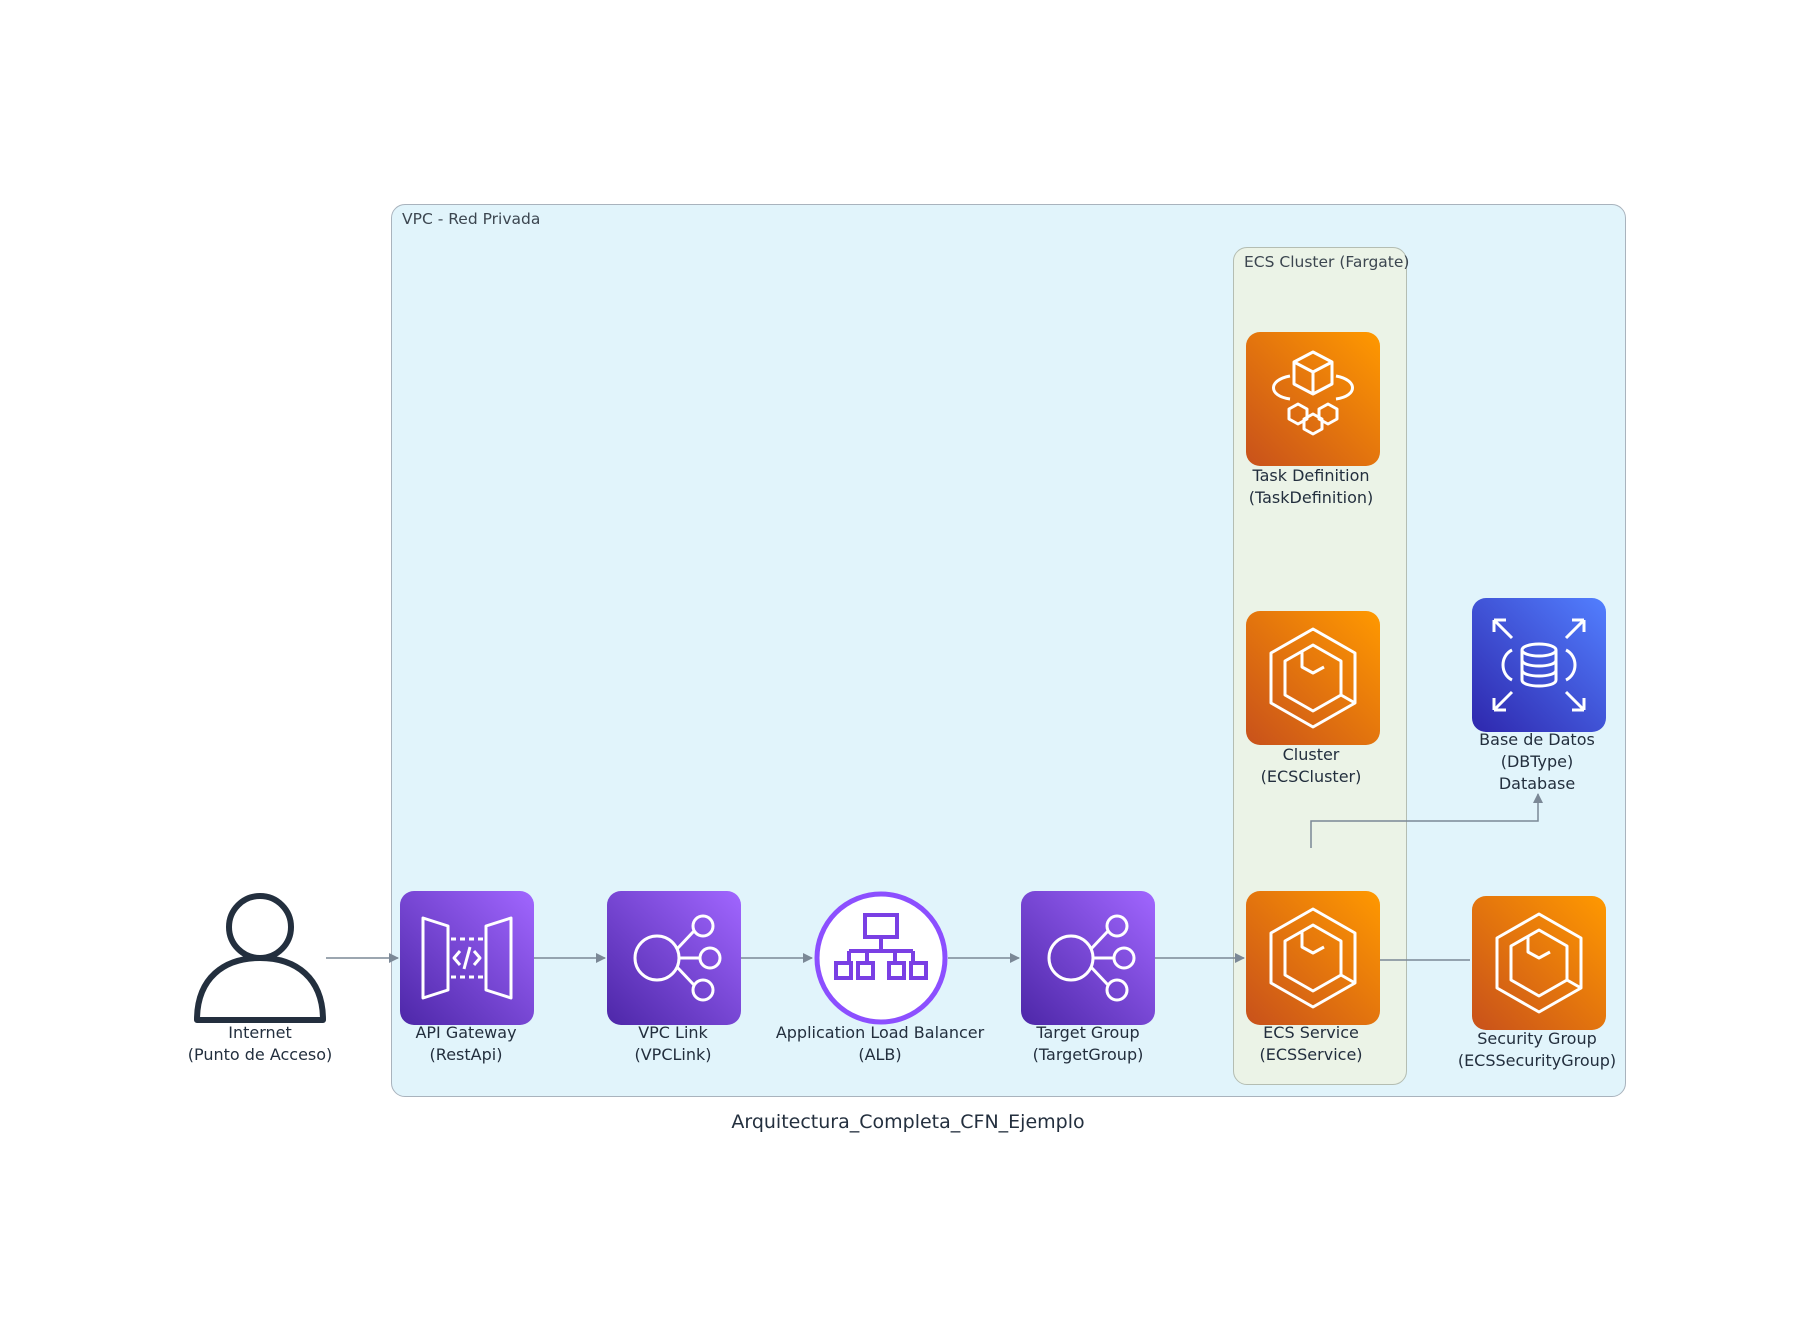  I want to click on target-group-sublabel: (TargetGroup), so click(1088, 1054).